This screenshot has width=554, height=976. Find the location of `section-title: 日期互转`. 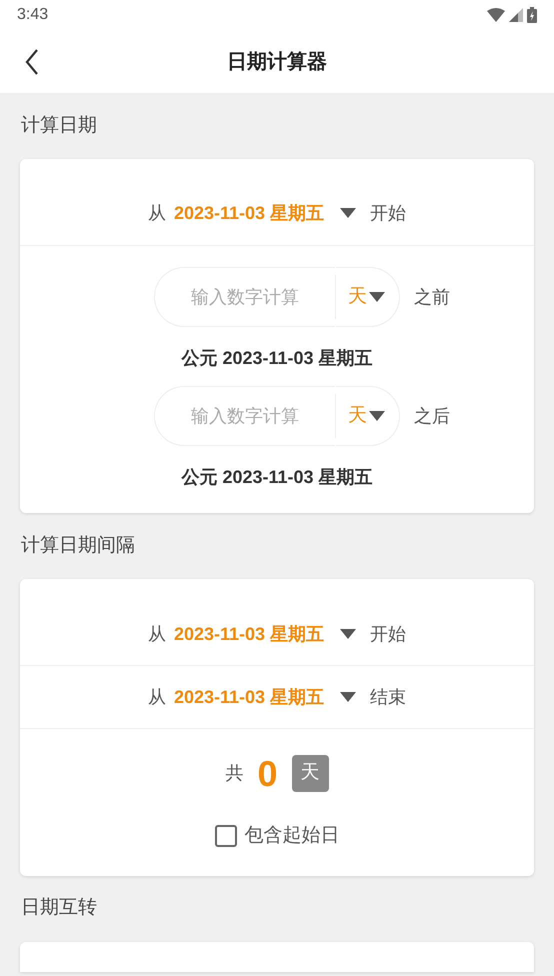

section-title: 日期互转 is located at coordinates (59, 908).